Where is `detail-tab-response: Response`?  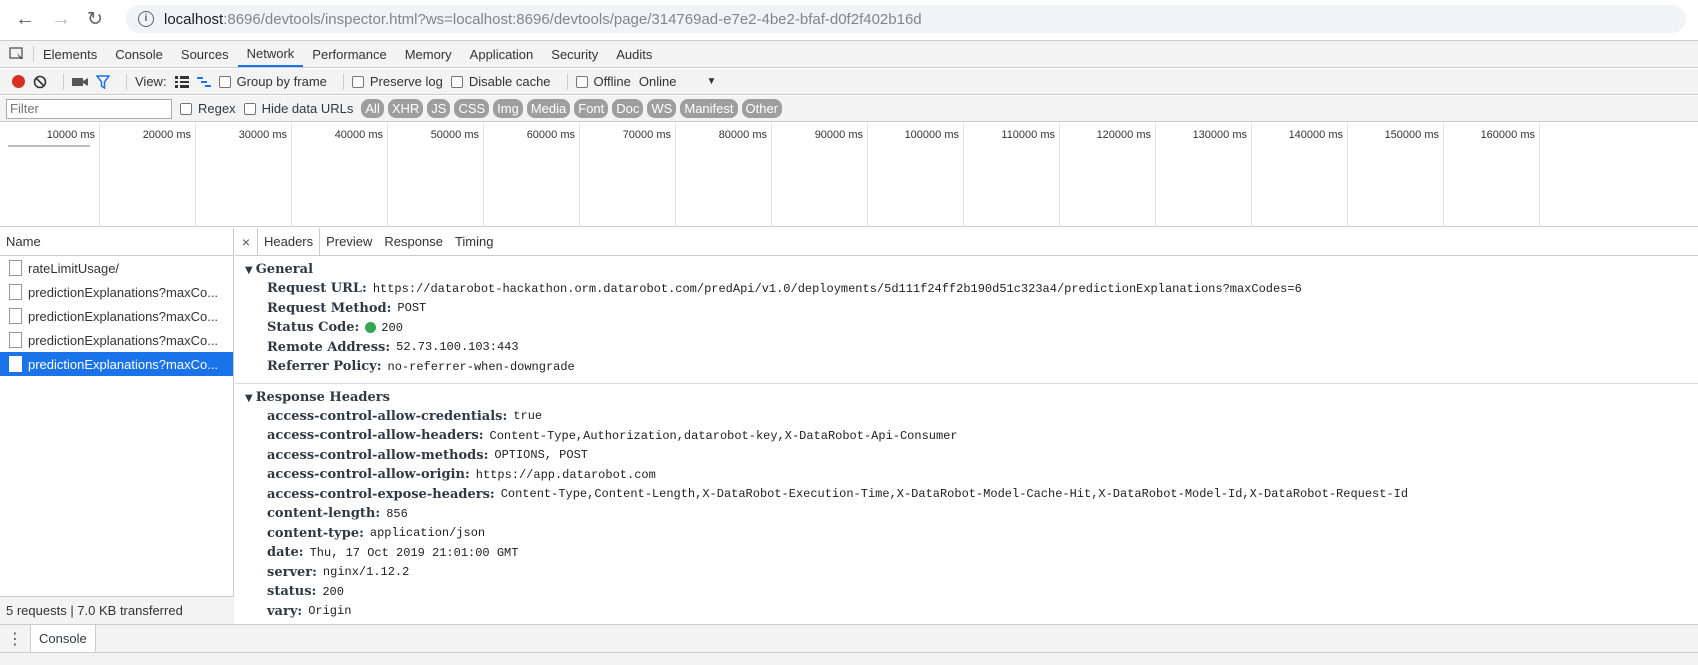
detail-tab-response: Response is located at coordinates (413, 241).